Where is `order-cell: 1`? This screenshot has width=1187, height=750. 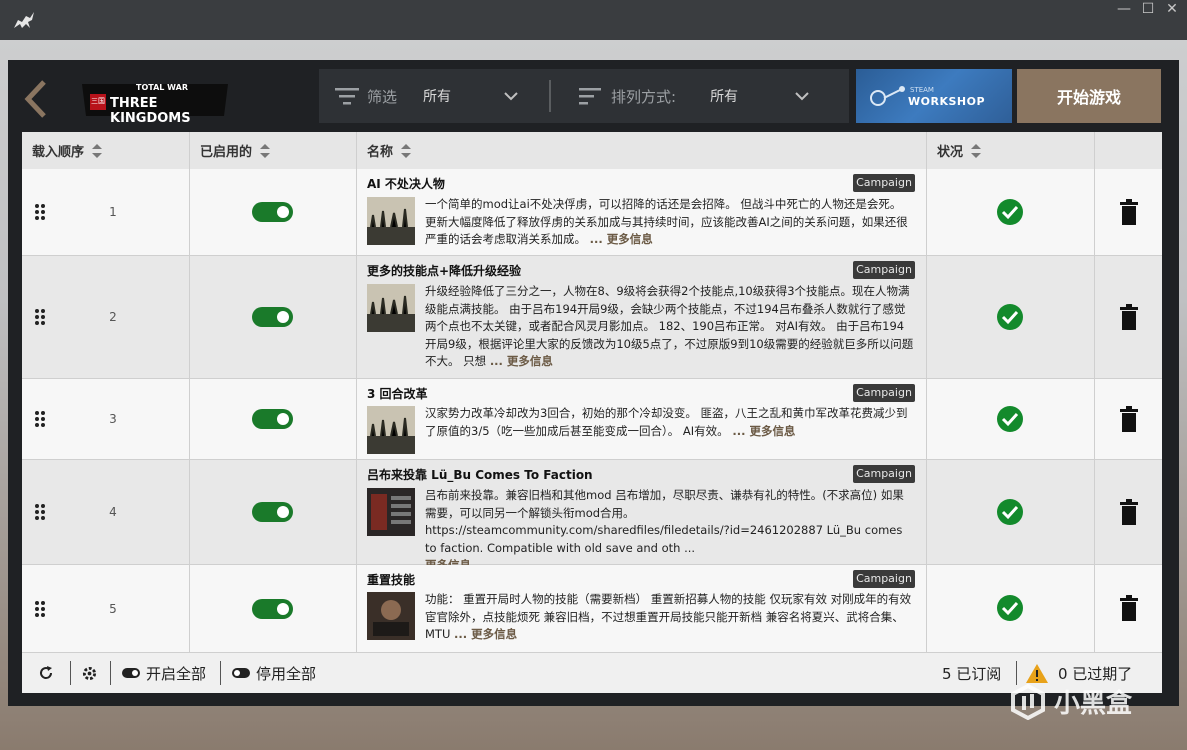 order-cell: 1 is located at coordinates (106, 212).